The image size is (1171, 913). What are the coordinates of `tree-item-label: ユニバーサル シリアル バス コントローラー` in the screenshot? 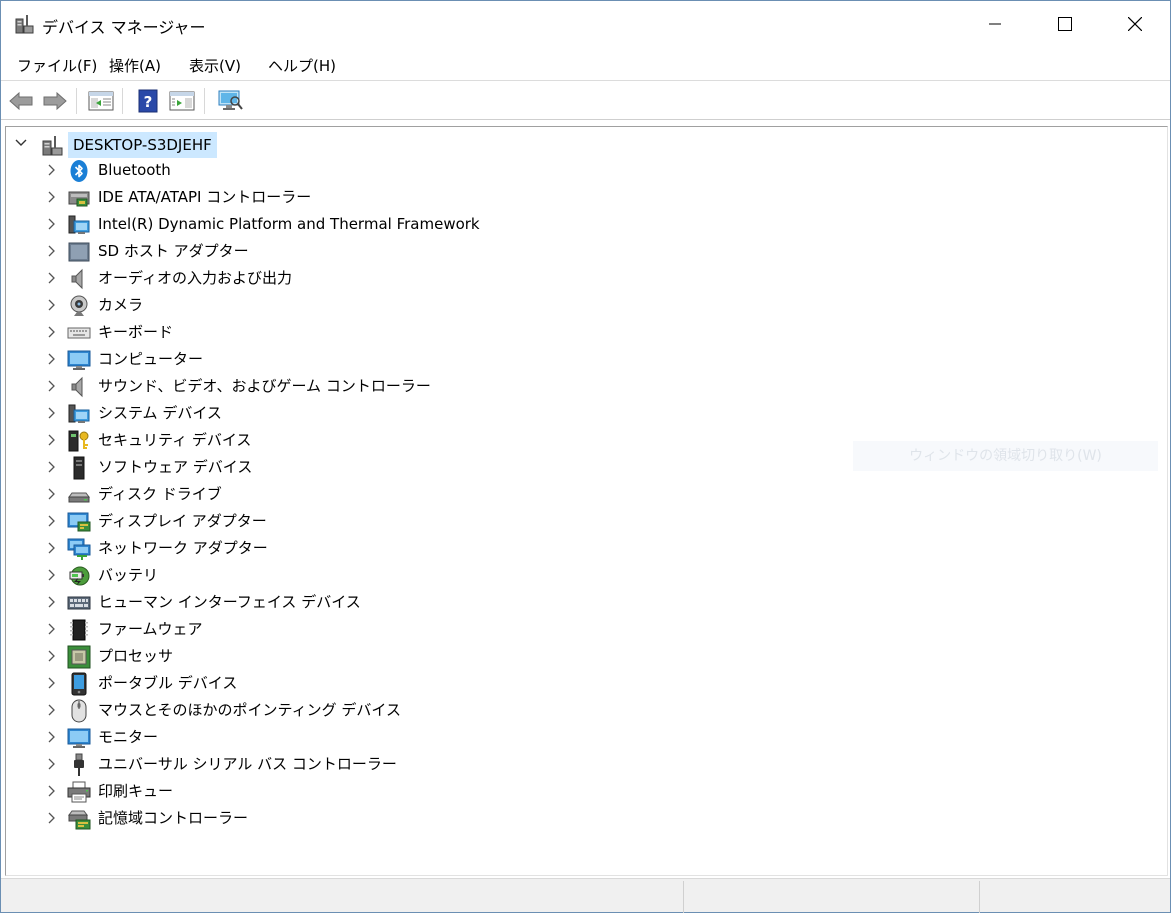 It's located at (247, 764).